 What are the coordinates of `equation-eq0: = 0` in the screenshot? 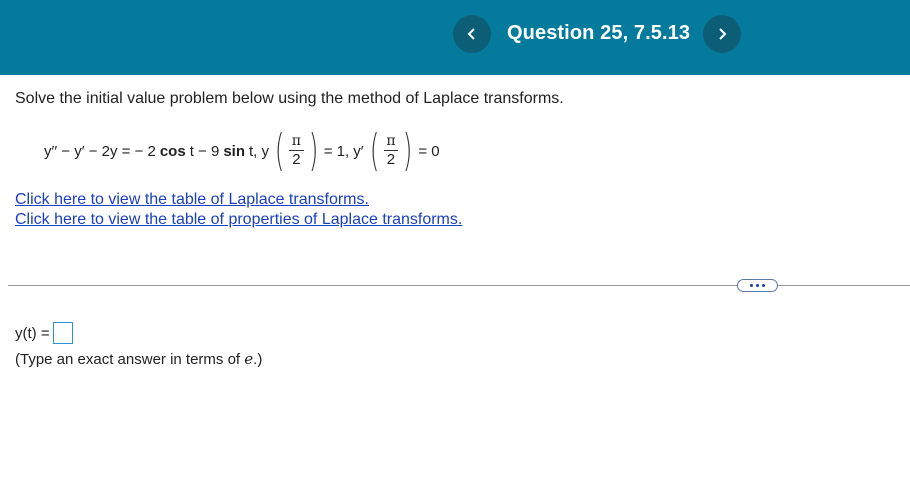 It's located at (429, 151).